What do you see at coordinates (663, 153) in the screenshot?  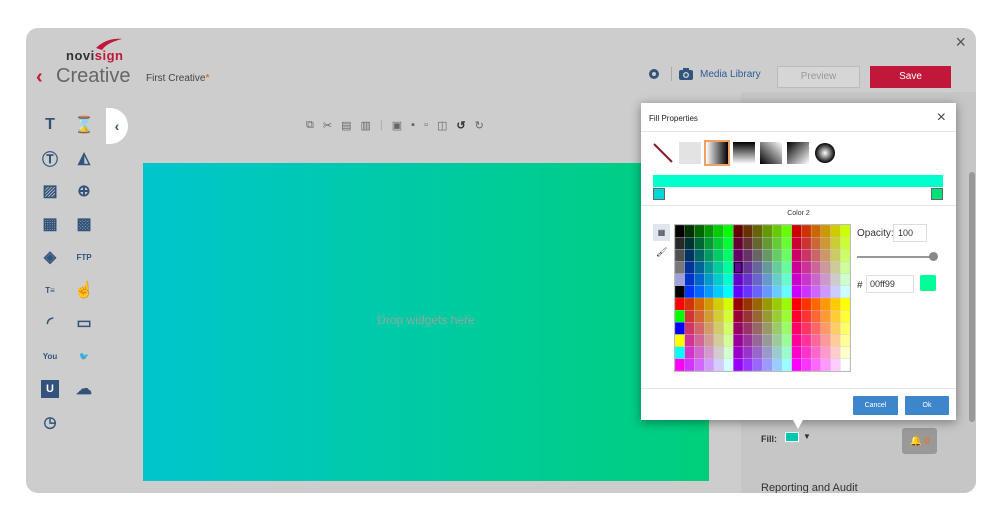 I see `no-fill-icon` at bounding box center [663, 153].